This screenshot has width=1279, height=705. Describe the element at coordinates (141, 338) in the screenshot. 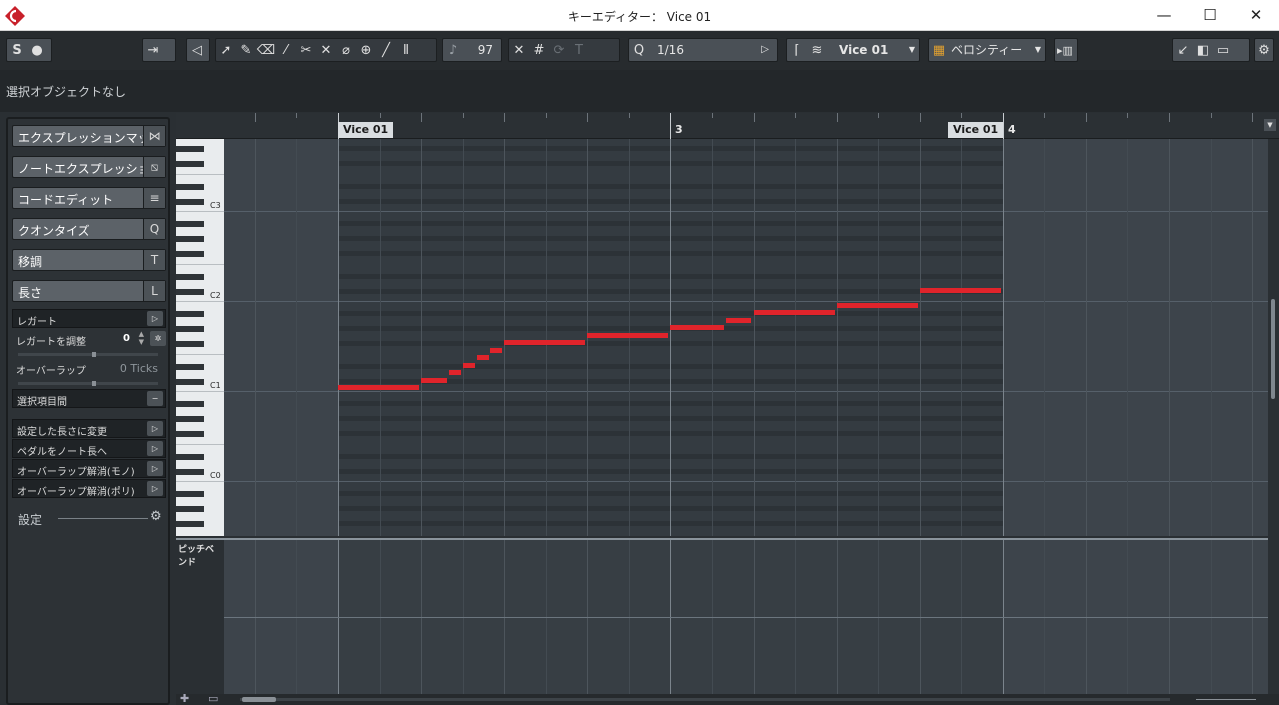

I see `spinner-icon: ▲ ▼` at that location.